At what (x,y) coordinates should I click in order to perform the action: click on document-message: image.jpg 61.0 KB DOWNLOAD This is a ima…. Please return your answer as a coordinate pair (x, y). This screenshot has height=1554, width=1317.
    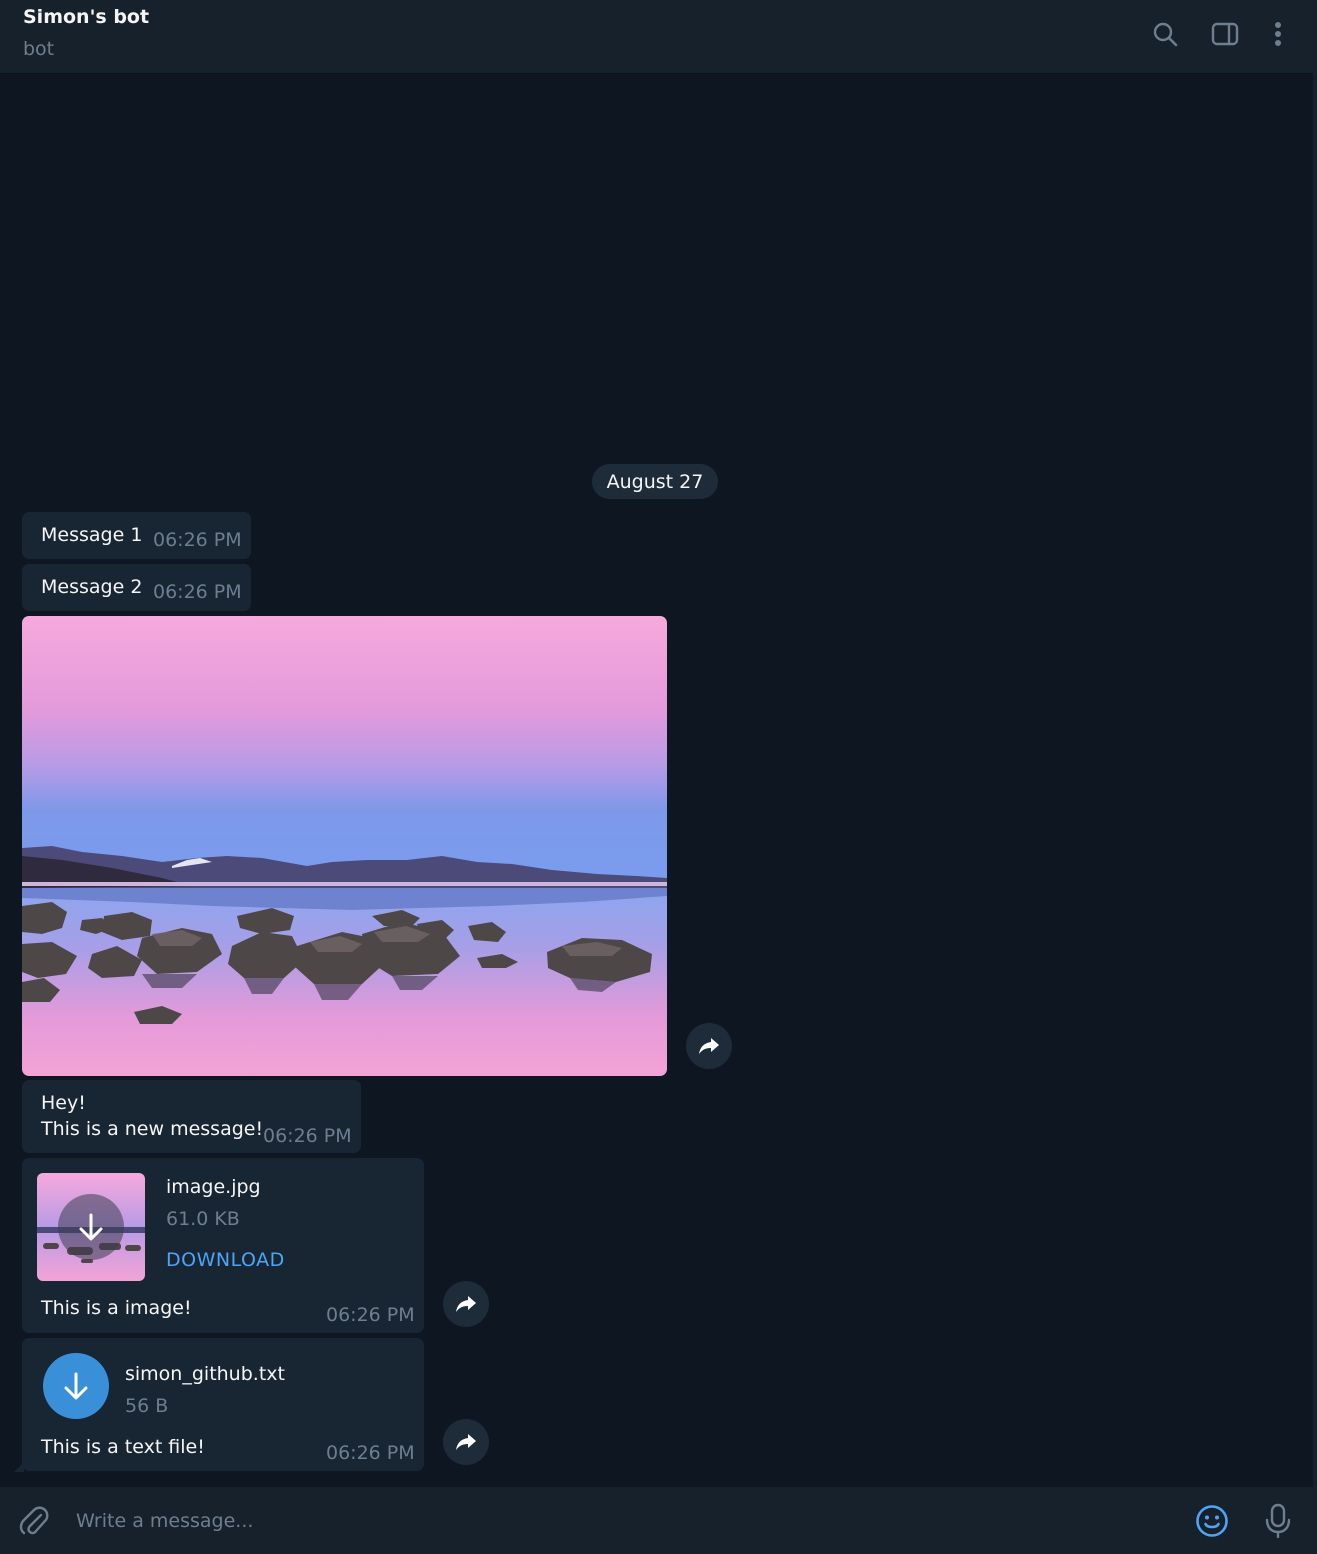
    Looking at the image, I should click on (223, 1245).